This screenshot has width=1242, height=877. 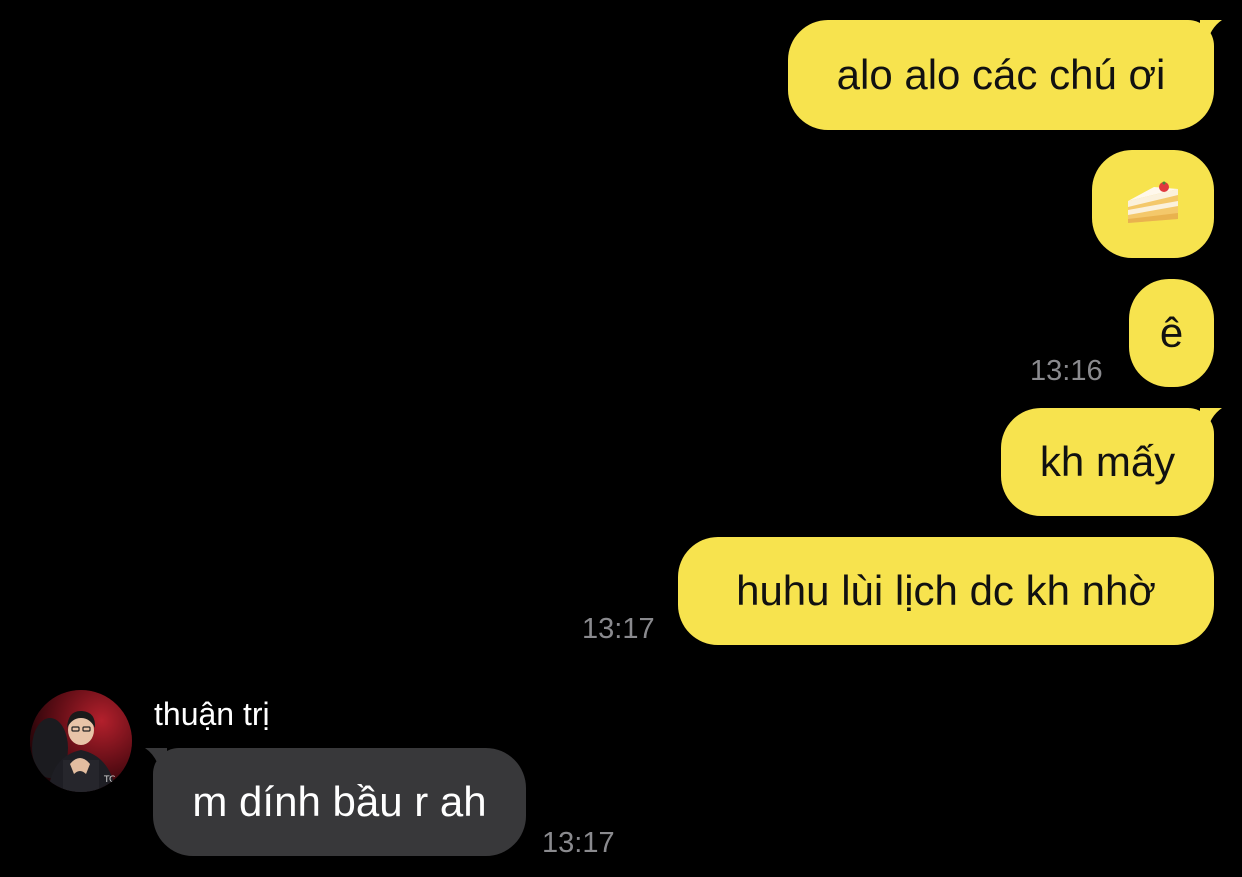 I want to click on message-text: alo alo các chú ơi, so click(x=1001, y=74).